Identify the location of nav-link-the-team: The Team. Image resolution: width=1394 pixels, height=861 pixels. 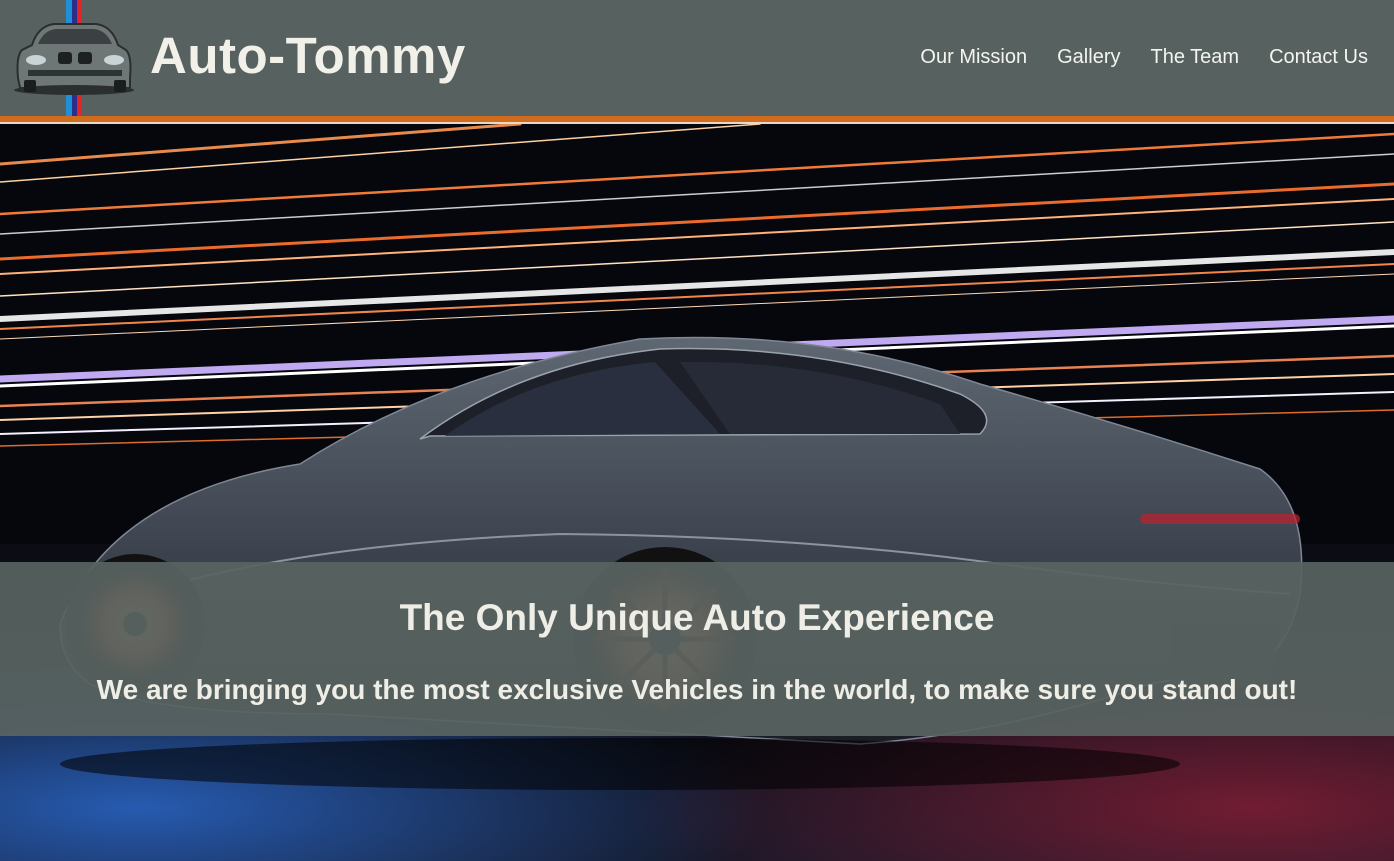
(1194, 57).